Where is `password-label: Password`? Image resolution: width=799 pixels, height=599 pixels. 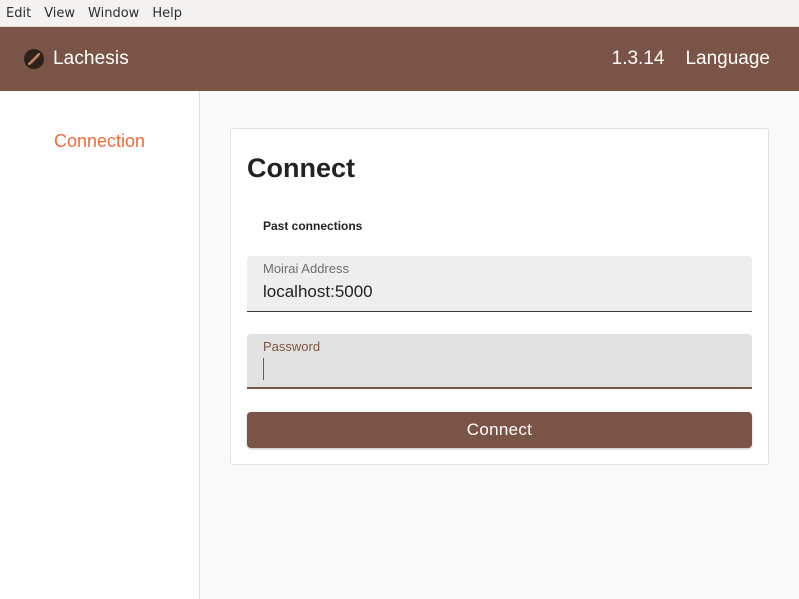 password-label: Password is located at coordinates (292, 346).